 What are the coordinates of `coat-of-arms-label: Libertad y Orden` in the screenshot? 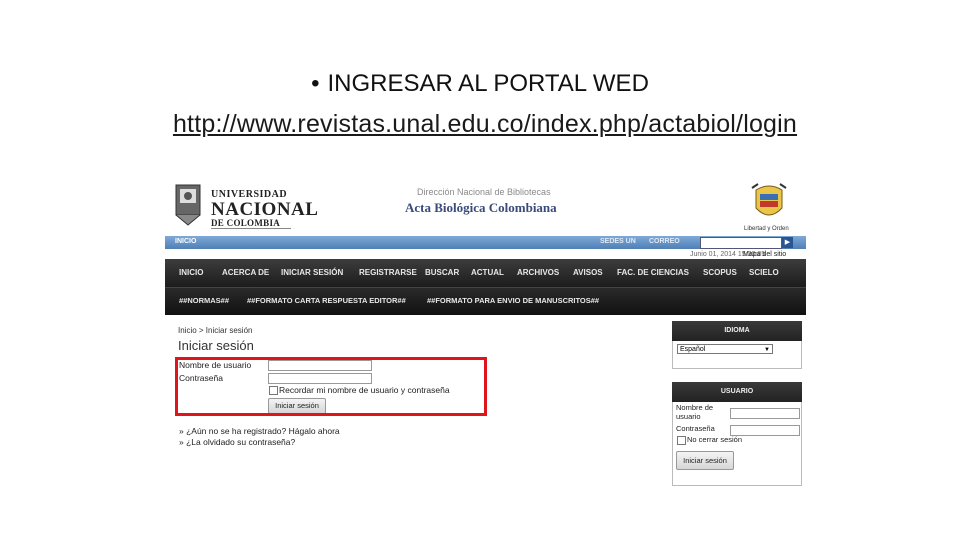 It's located at (766, 229).